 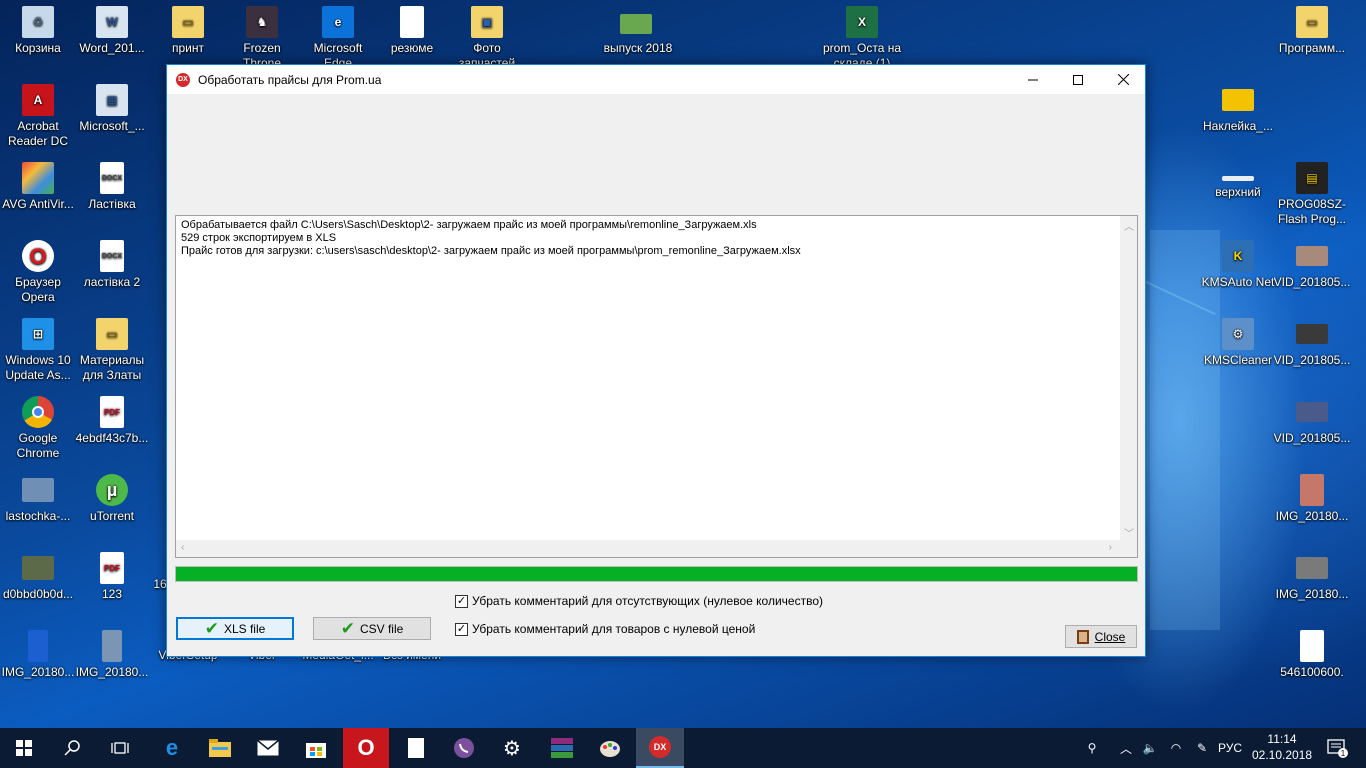 What do you see at coordinates (120, 748) in the screenshot?
I see `task-view-button` at bounding box center [120, 748].